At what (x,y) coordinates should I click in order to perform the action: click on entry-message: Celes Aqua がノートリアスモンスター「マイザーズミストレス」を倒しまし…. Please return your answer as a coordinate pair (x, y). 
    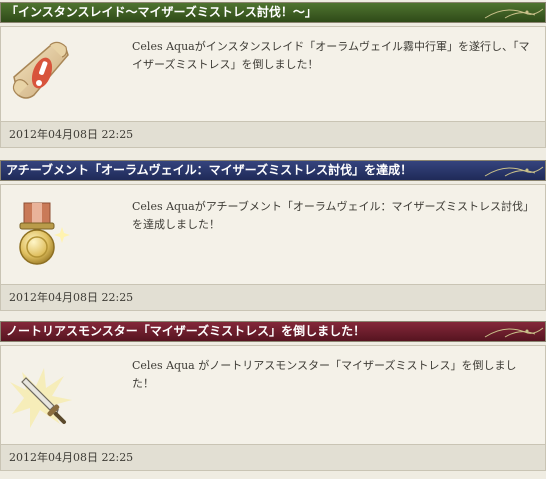
    Looking at the image, I should click on (324, 374).